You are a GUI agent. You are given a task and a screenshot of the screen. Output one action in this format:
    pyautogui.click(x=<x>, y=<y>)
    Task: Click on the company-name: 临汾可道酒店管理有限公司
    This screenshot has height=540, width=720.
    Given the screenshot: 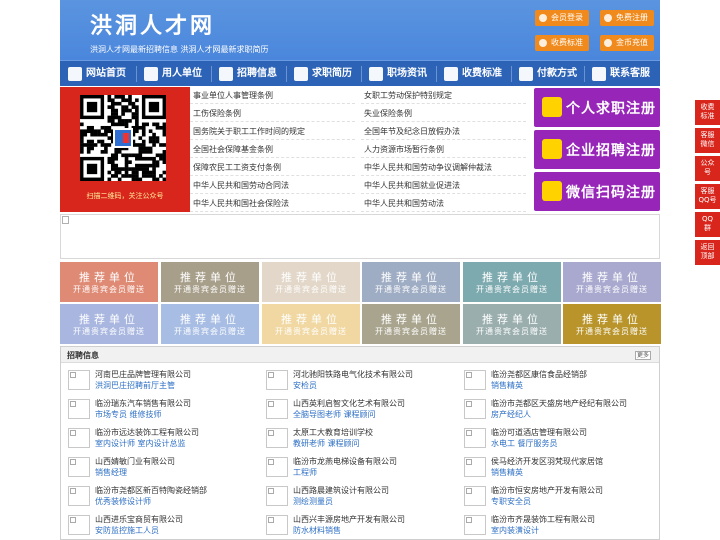 What is the action you would take?
    pyautogui.click(x=539, y=432)
    